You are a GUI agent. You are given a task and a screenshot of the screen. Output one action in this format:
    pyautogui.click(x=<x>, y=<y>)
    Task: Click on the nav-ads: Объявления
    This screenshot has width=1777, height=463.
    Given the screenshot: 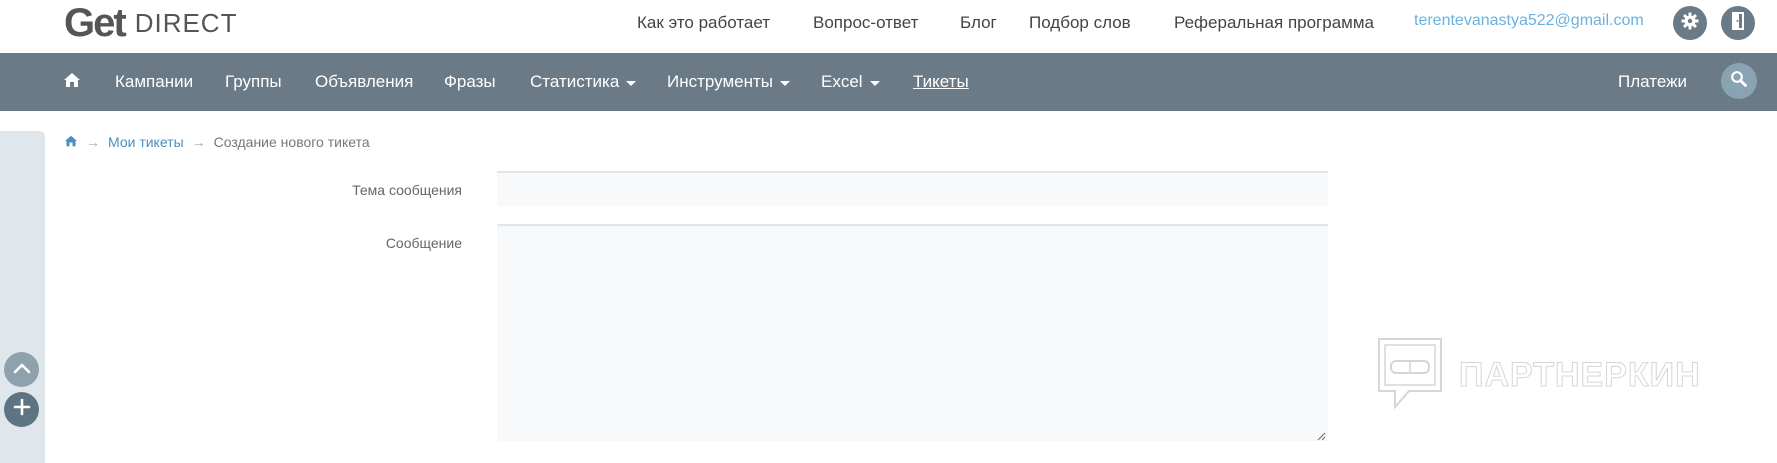 What is the action you would take?
    pyautogui.click(x=364, y=82)
    